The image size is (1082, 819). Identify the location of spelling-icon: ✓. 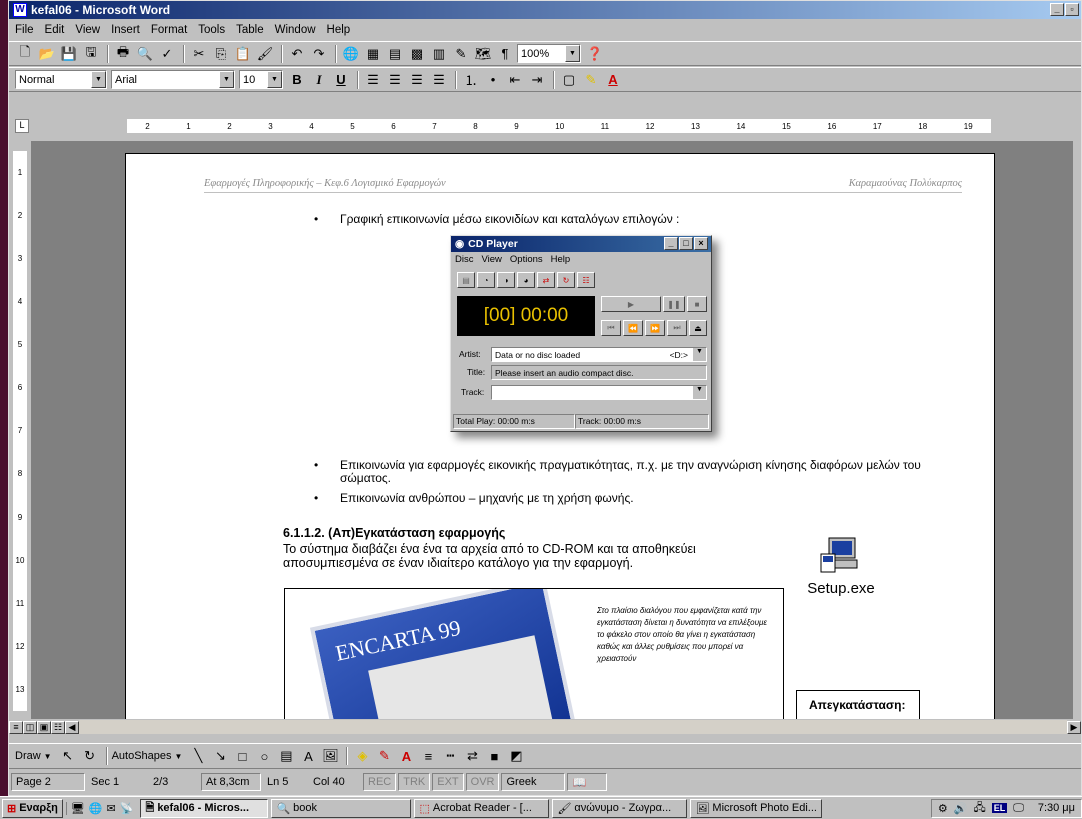
(167, 54).